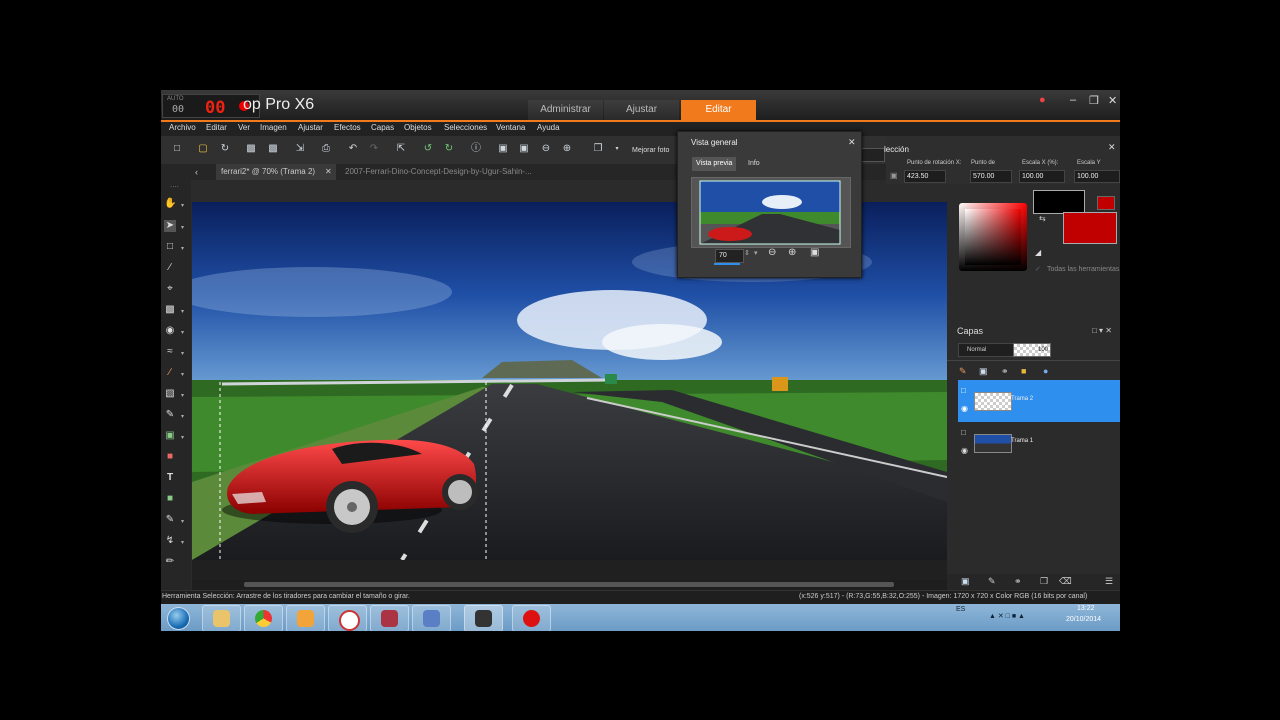 Image resolution: width=1280 pixels, height=720 pixels. I want to click on taskbar-outlook, so click(305, 618).